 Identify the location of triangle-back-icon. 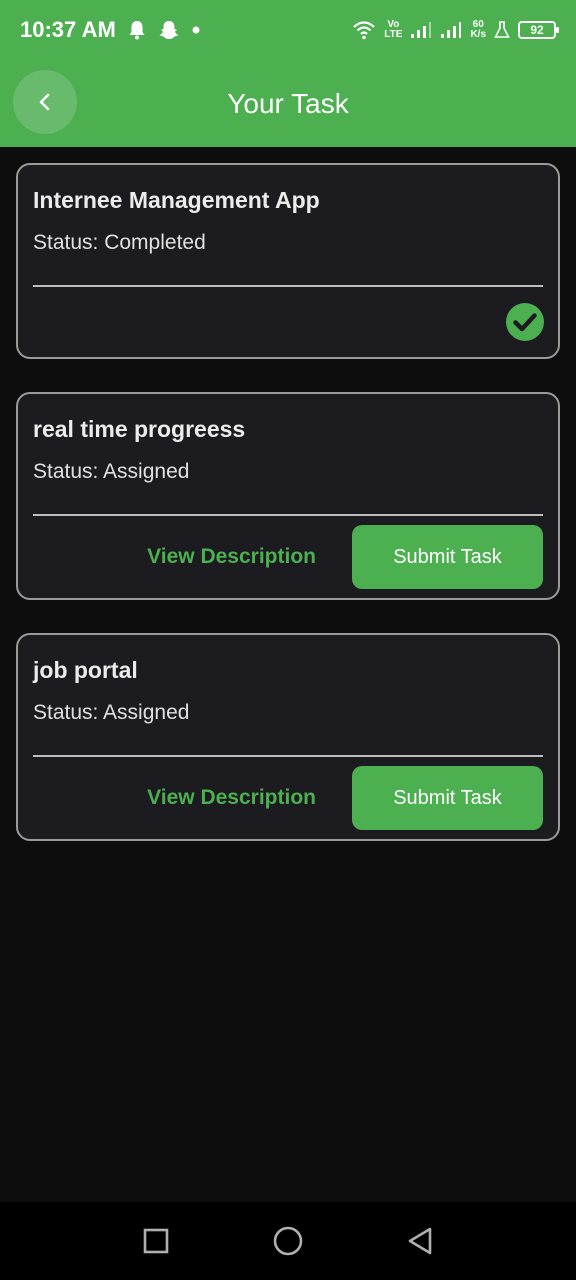
(420, 1241).